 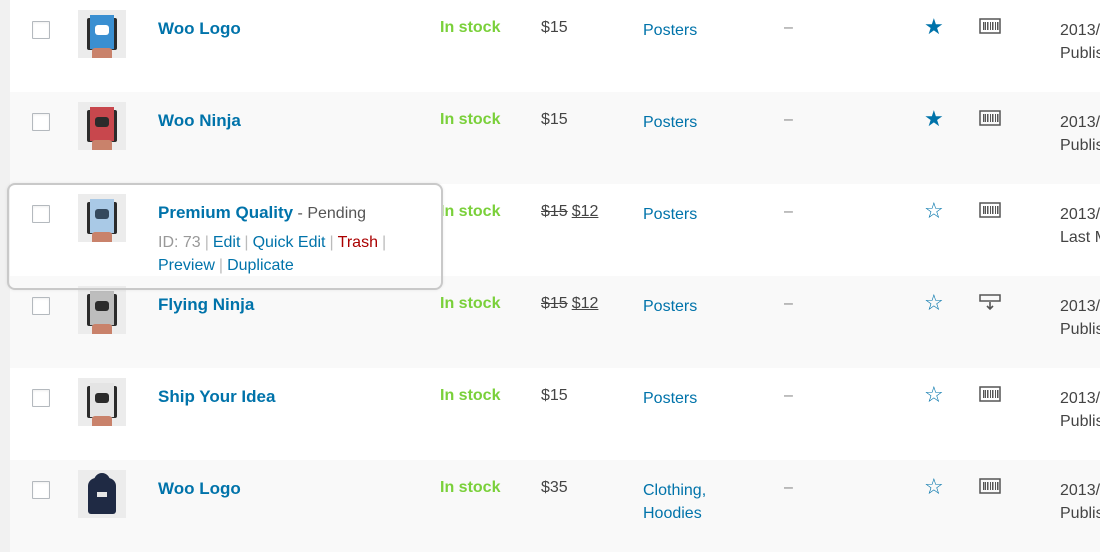 I want to click on admin-menu-edge, so click(x=5, y=270).